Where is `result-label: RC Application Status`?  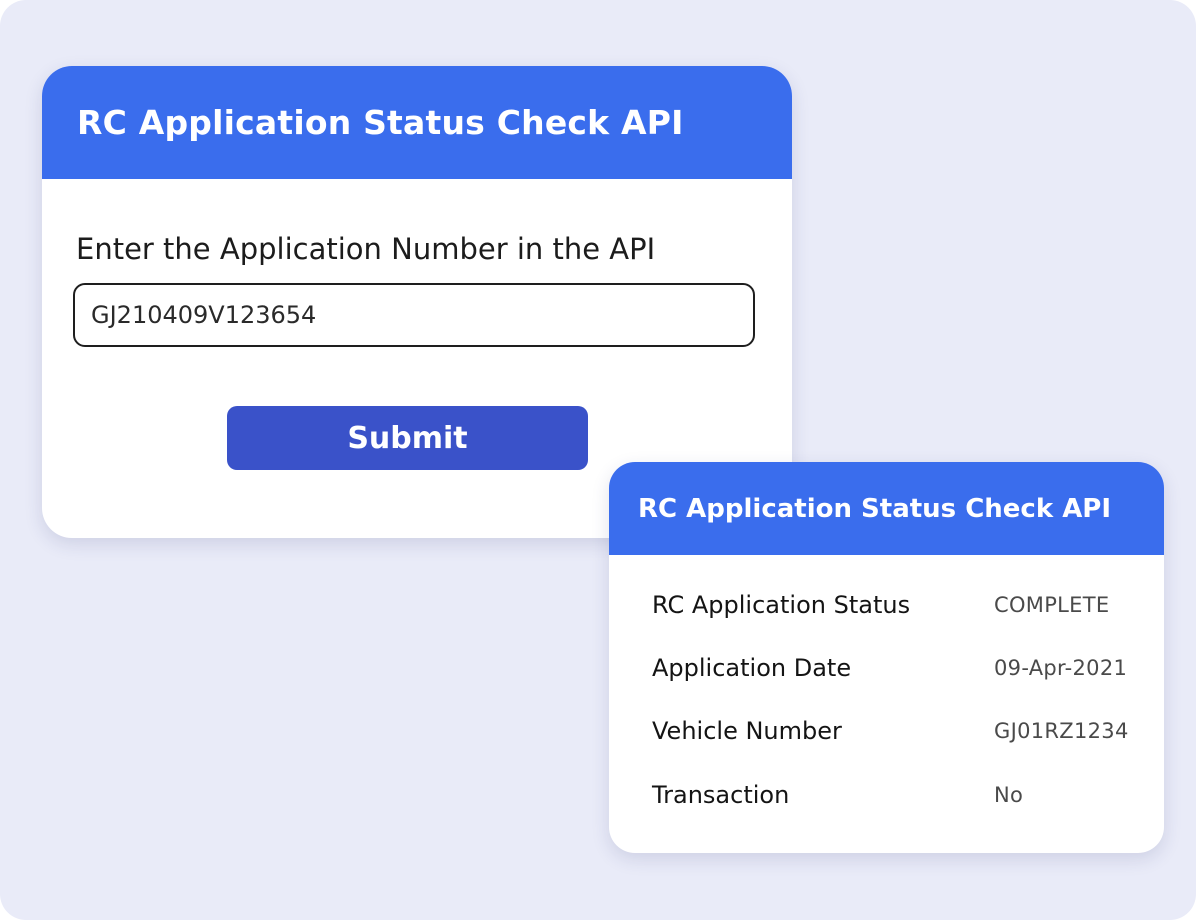 result-label: RC Application Status is located at coordinates (781, 605).